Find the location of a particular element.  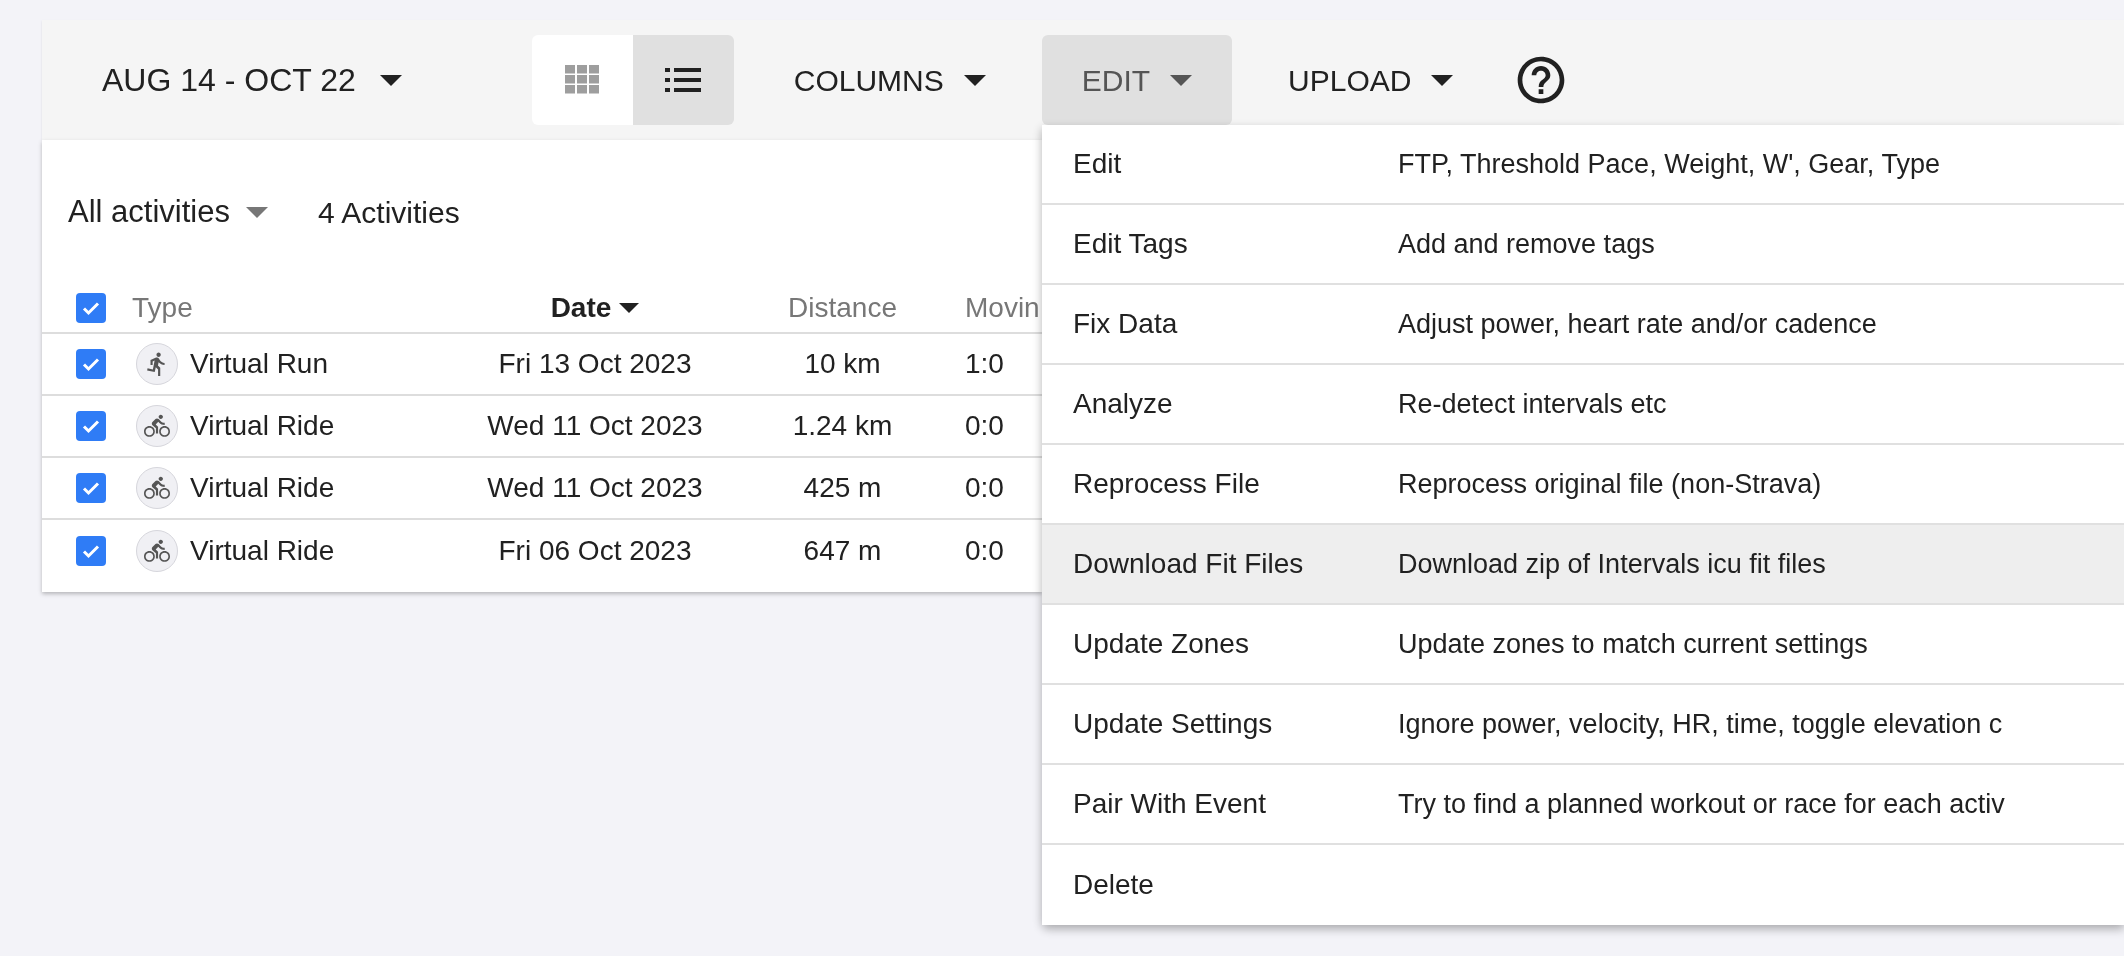

column-header: Date is located at coordinates (595, 308).